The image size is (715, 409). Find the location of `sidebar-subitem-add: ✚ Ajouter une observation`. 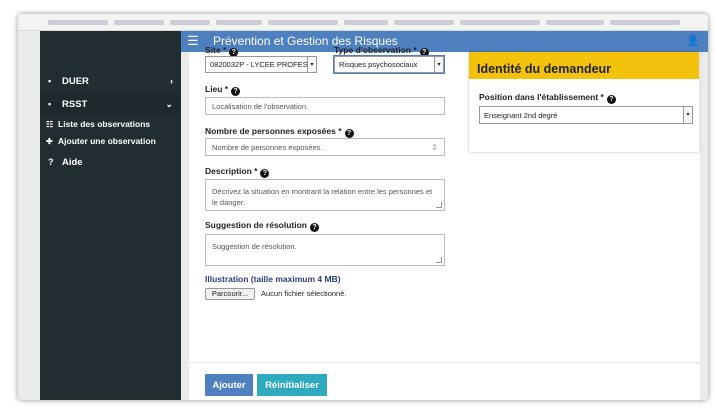

sidebar-subitem-add: ✚ Ajouter une observation is located at coordinates (110, 141).